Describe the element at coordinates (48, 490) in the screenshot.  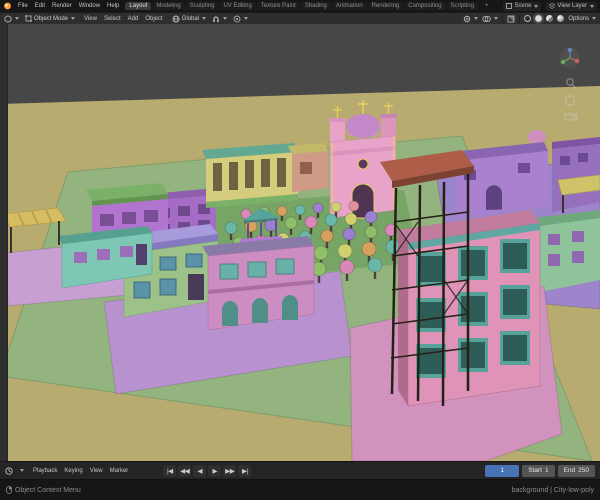
I see `status-hint-text: Object Context Menu` at that location.